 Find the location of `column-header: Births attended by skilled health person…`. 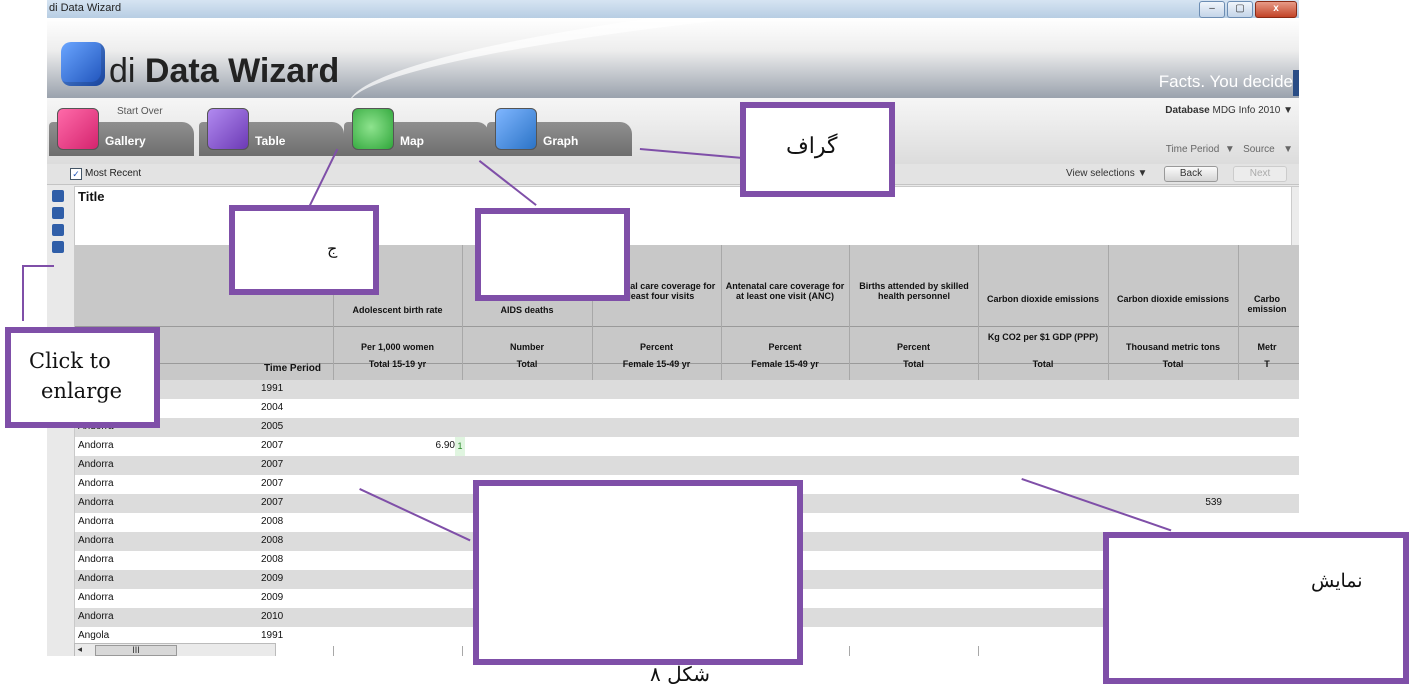

column-header: Births attended by skilled health person… is located at coordinates (914, 291).